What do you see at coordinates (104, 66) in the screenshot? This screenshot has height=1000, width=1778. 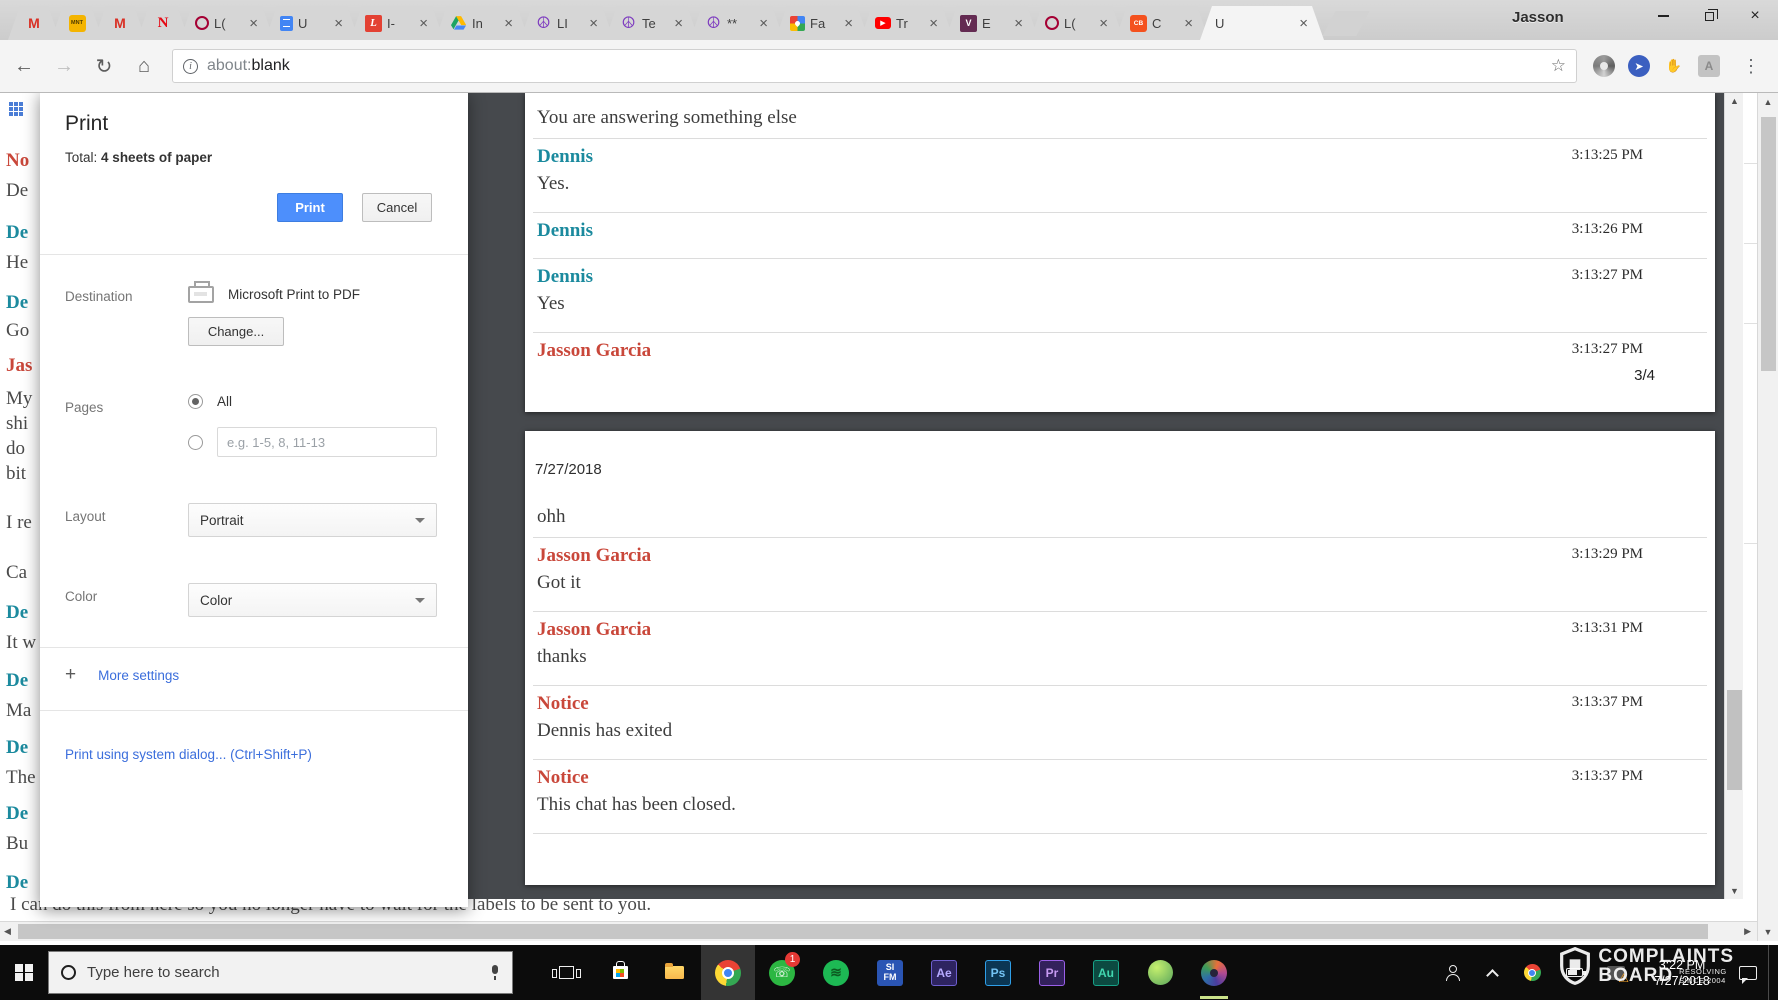 I see `refresh-button: ↻` at bounding box center [104, 66].